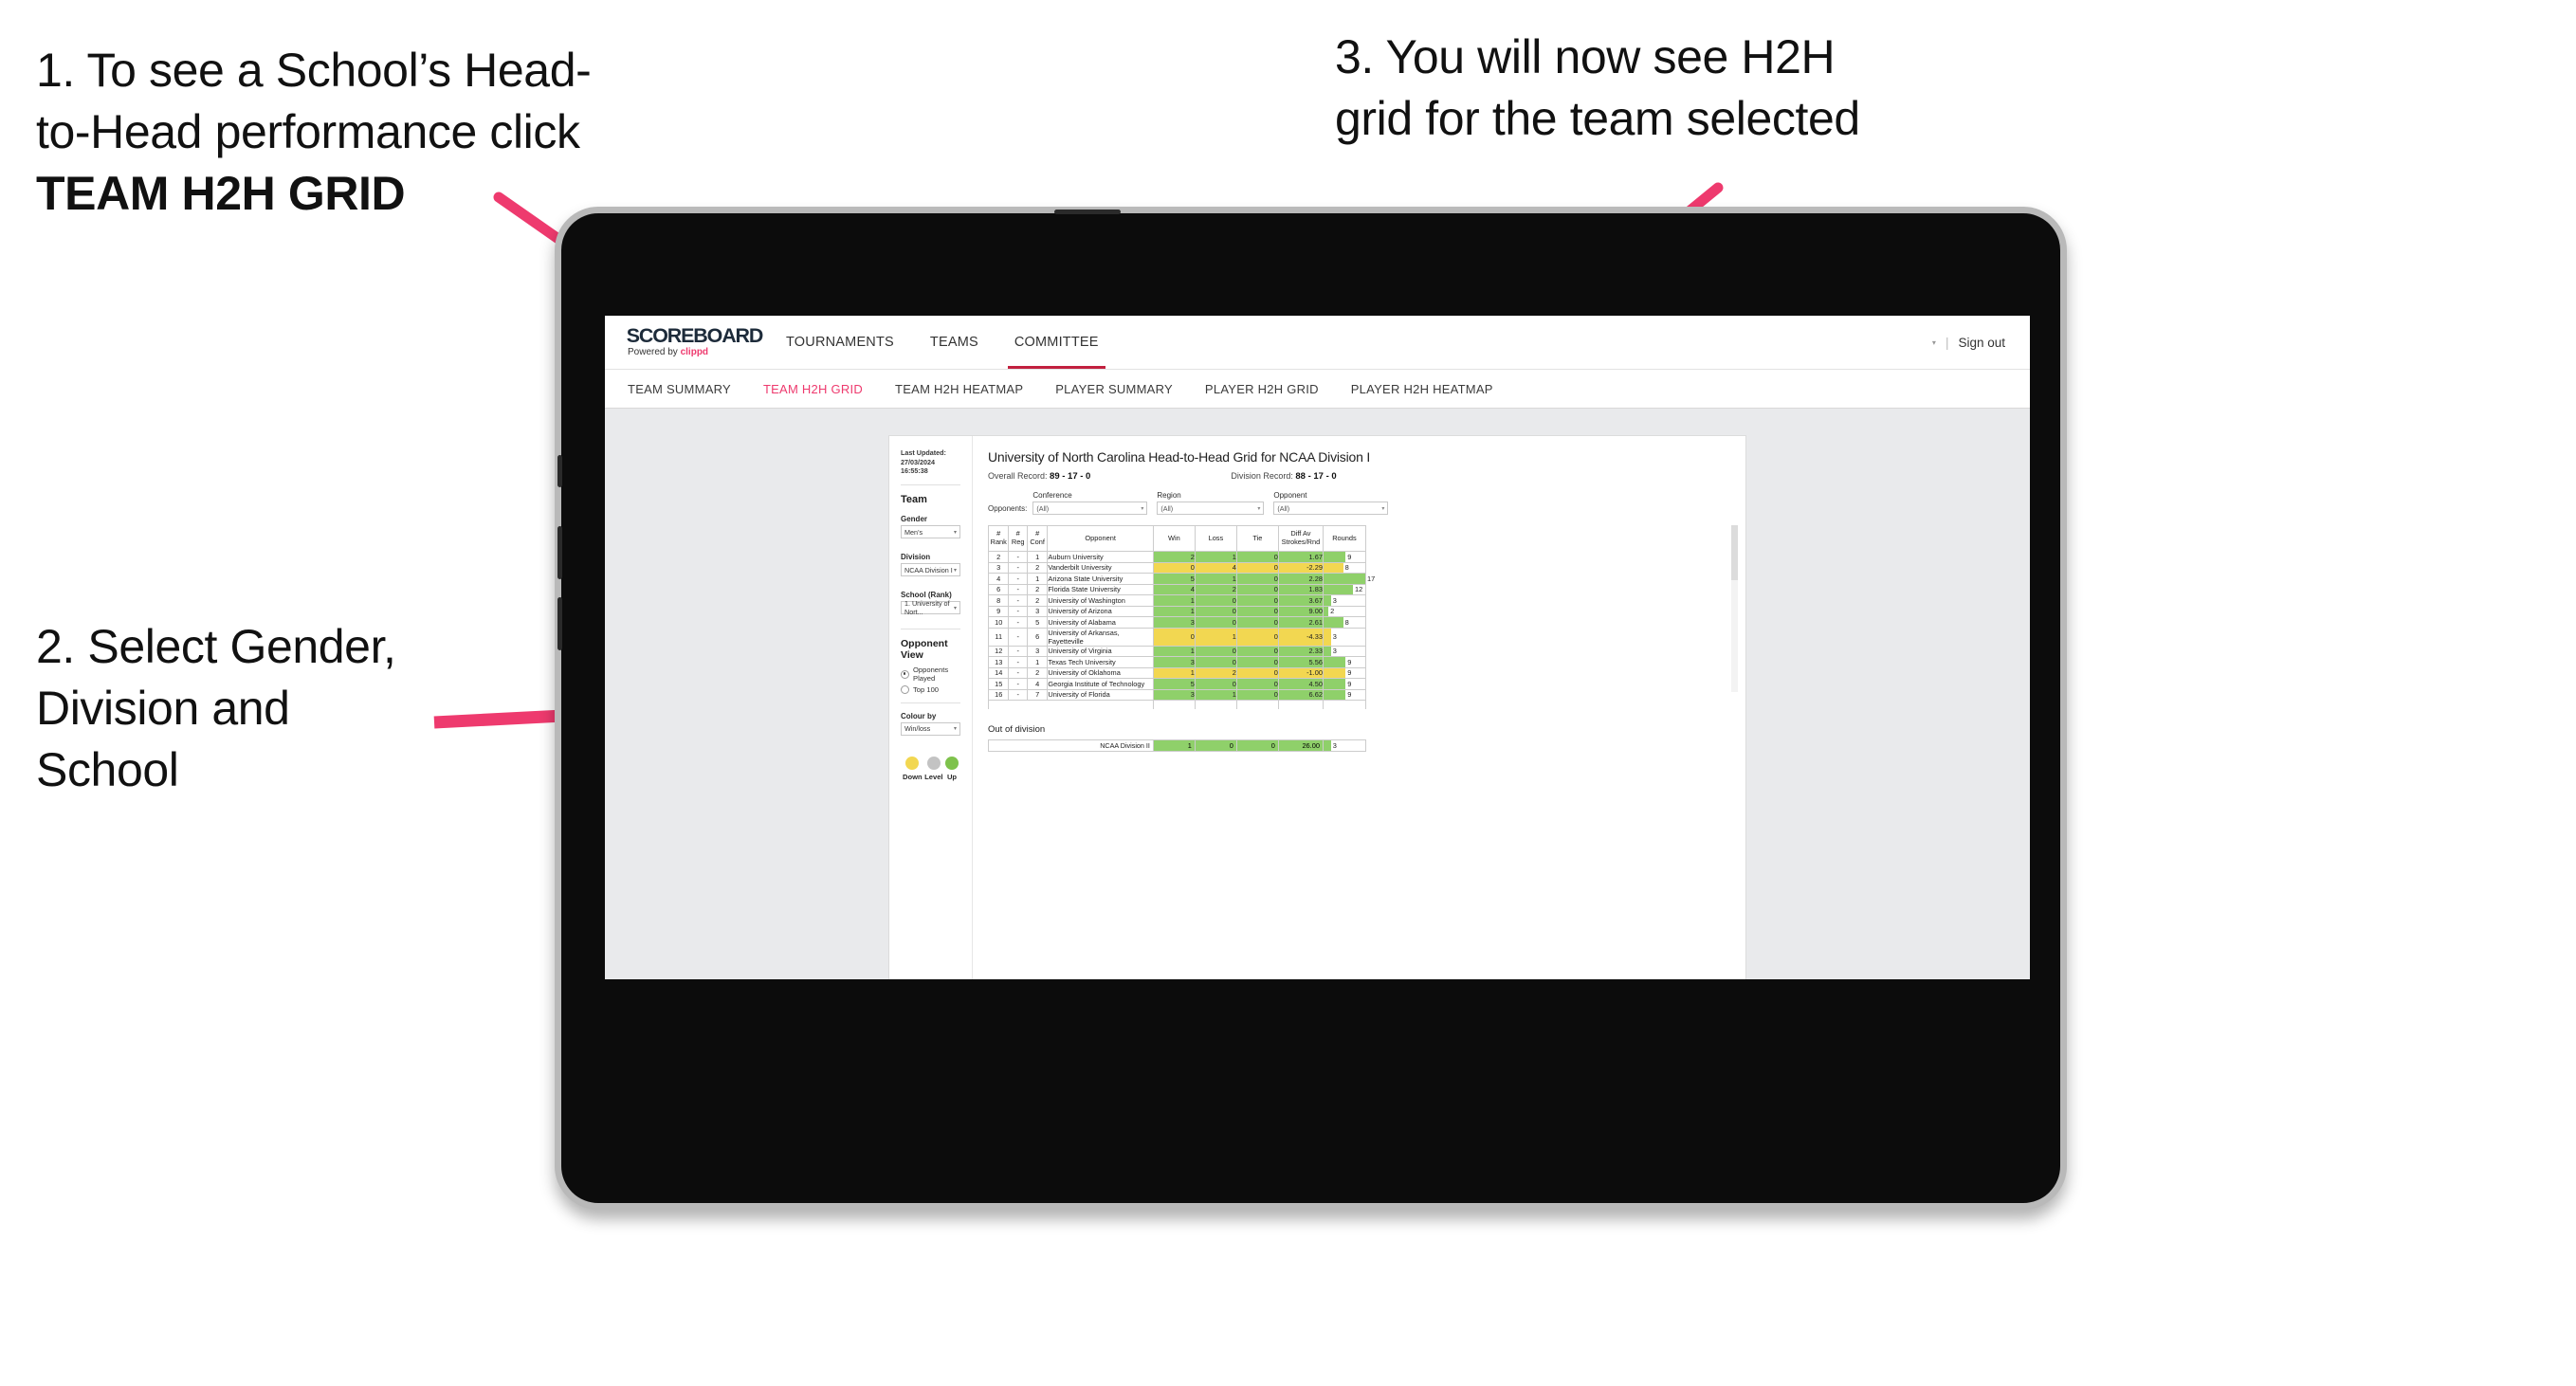  What do you see at coordinates (1177, 589) in the screenshot?
I see `table-row: 6-2 Florida State University 4 2 0 1.83 12` at bounding box center [1177, 589].